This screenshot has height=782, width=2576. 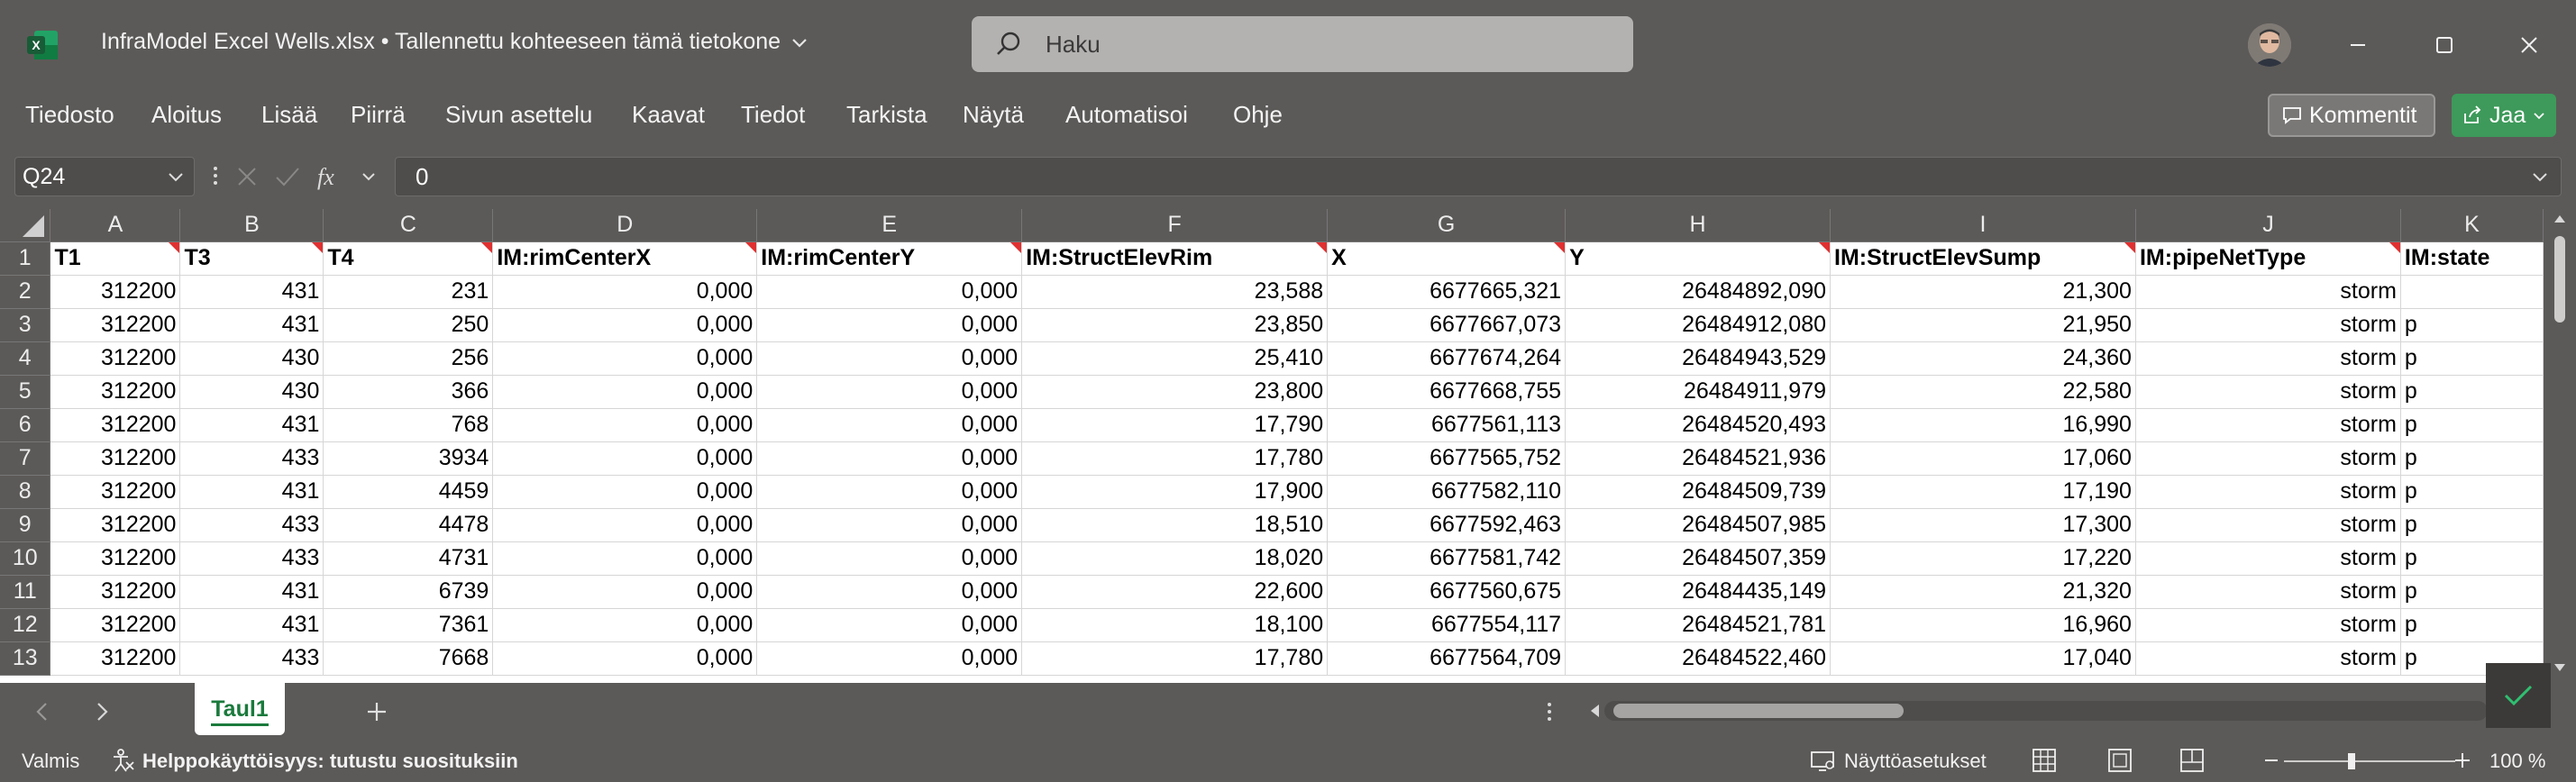 I want to click on cell: 6677561,113, so click(x=1447, y=425).